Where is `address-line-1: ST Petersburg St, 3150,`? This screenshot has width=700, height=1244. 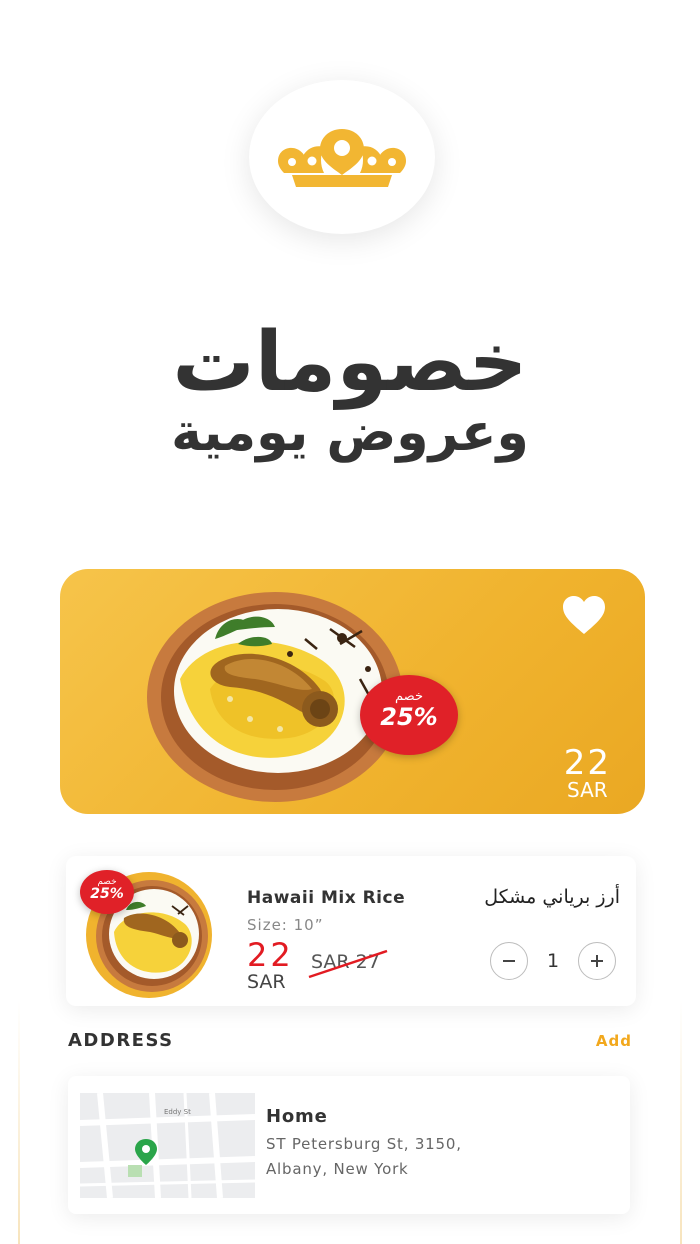
address-line-1: ST Petersburg St, 3150, is located at coordinates (364, 1144).